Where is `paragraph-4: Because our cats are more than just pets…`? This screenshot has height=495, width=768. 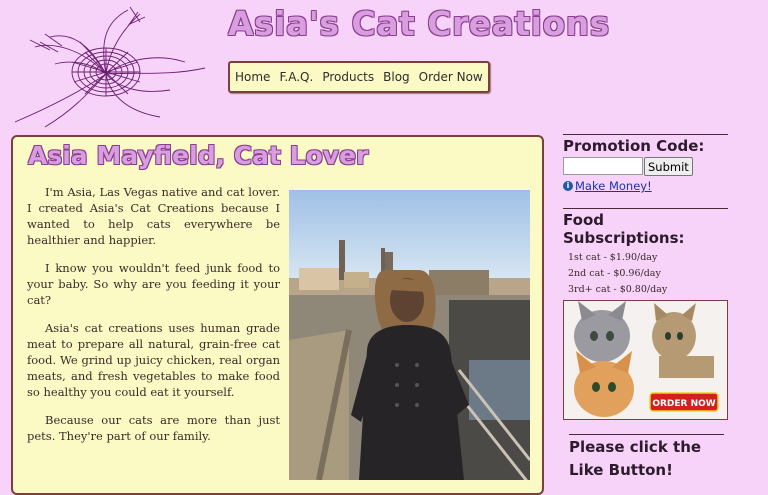
paragraph-4: Because our cats are more than just pets… is located at coordinates (153, 428).